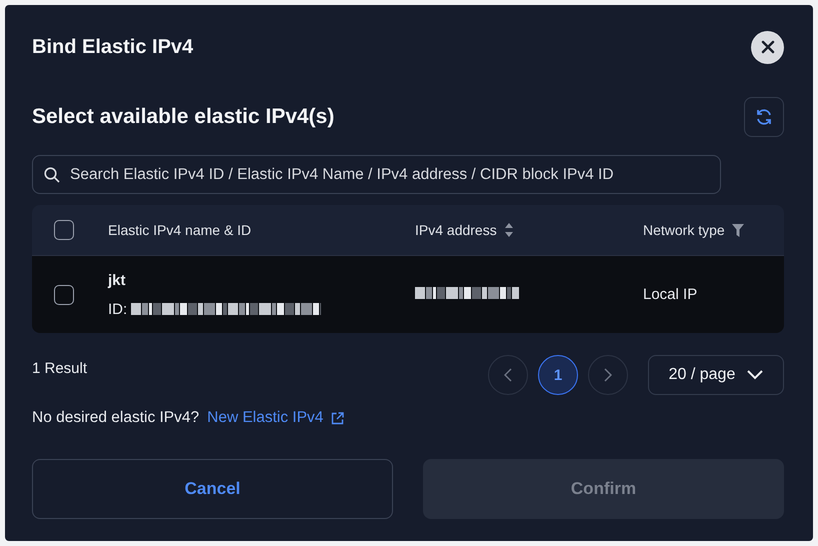 The image size is (818, 546). What do you see at coordinates (113, 47) in the screenshot?
I see `dialog-title: Bind Elastic IPv4` at bounding box center [113, 47].